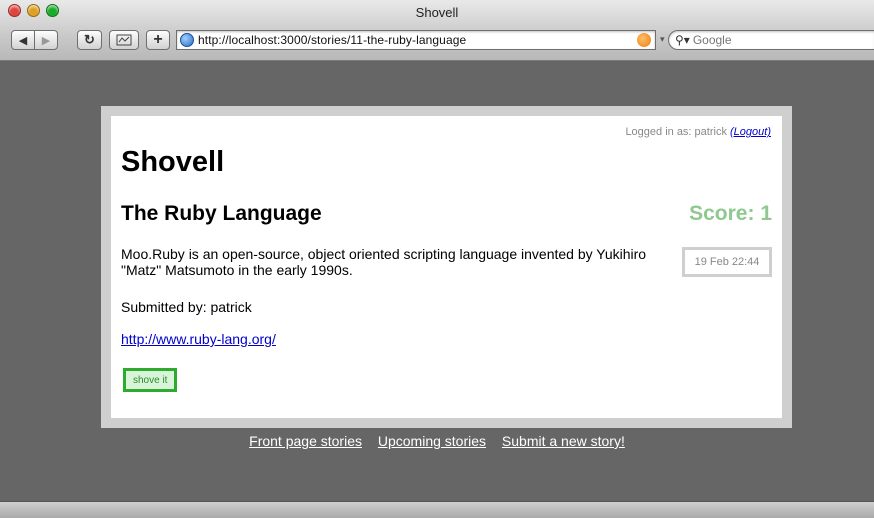 The height and width of the screenshot is (518, 874). I want to click on address-dropdown-icon: ▾, so click(662, 39).